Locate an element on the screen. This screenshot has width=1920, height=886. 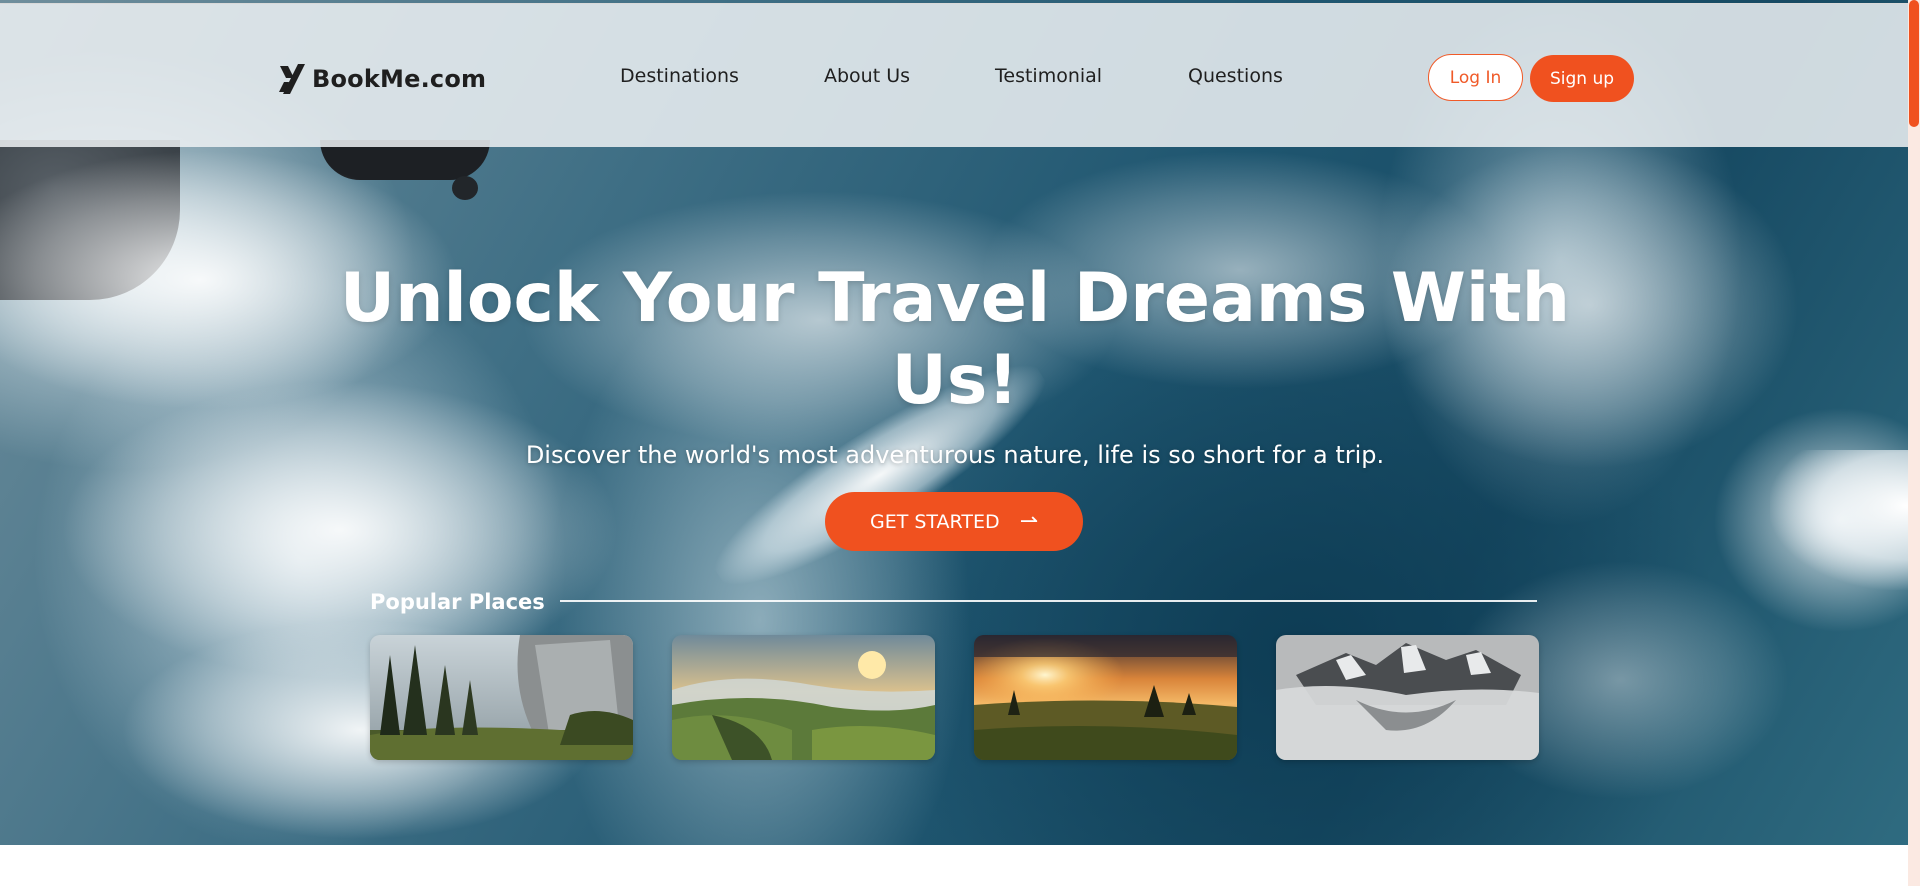
place-card-green-hills is located at coordinates (803, 697).